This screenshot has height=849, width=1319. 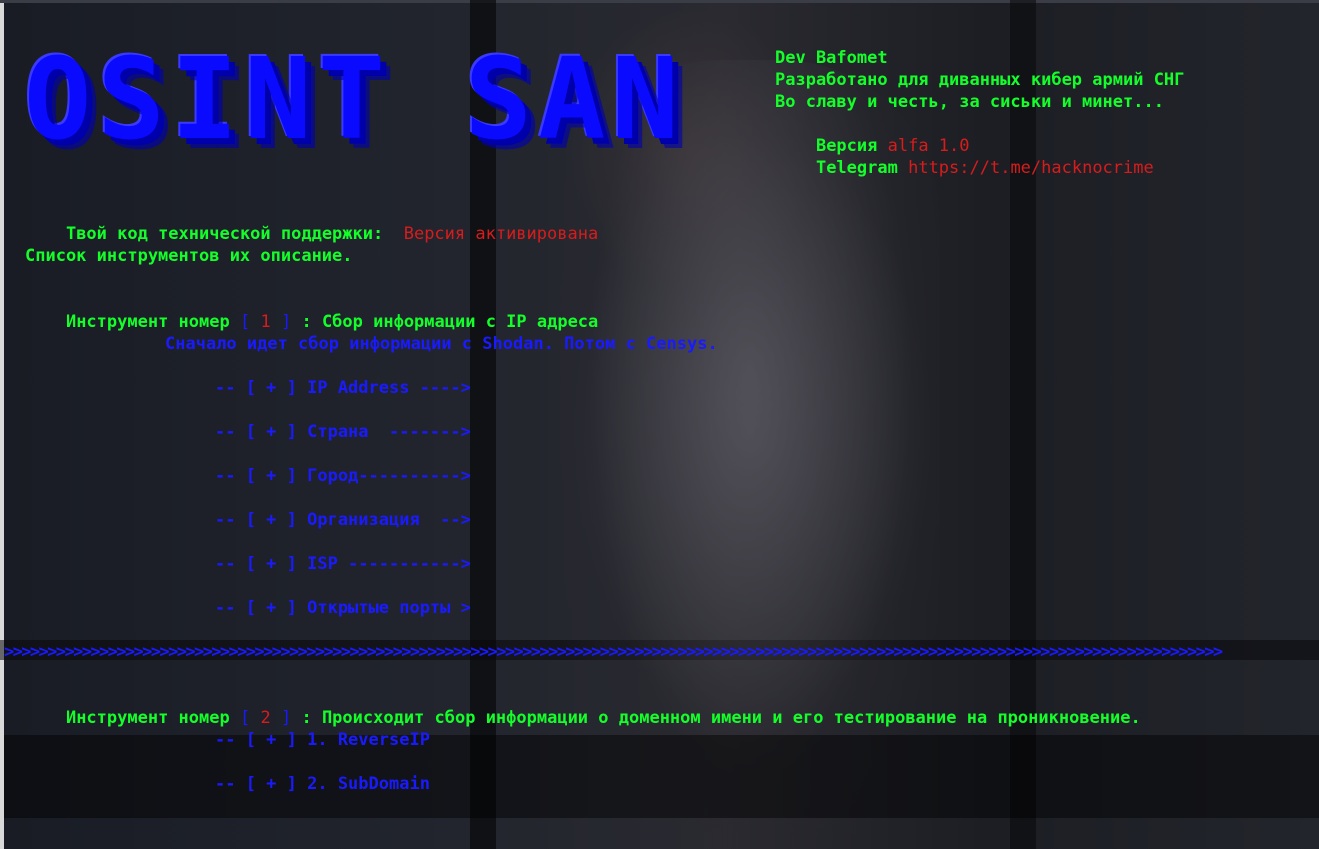 I want to click on background-window-frame-left, so click(x=2, y=424).